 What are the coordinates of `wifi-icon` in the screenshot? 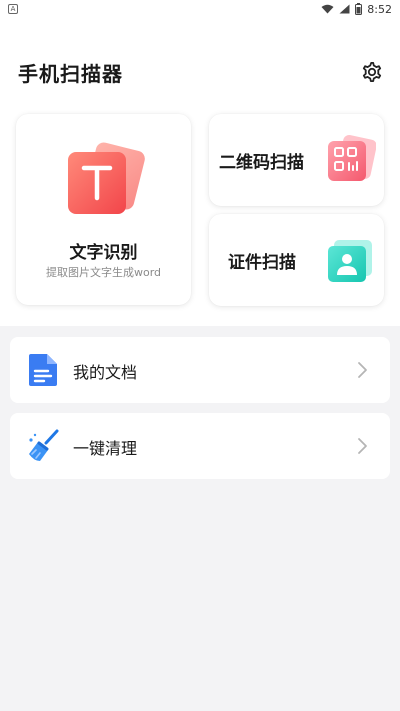 It's located at (327, 9).